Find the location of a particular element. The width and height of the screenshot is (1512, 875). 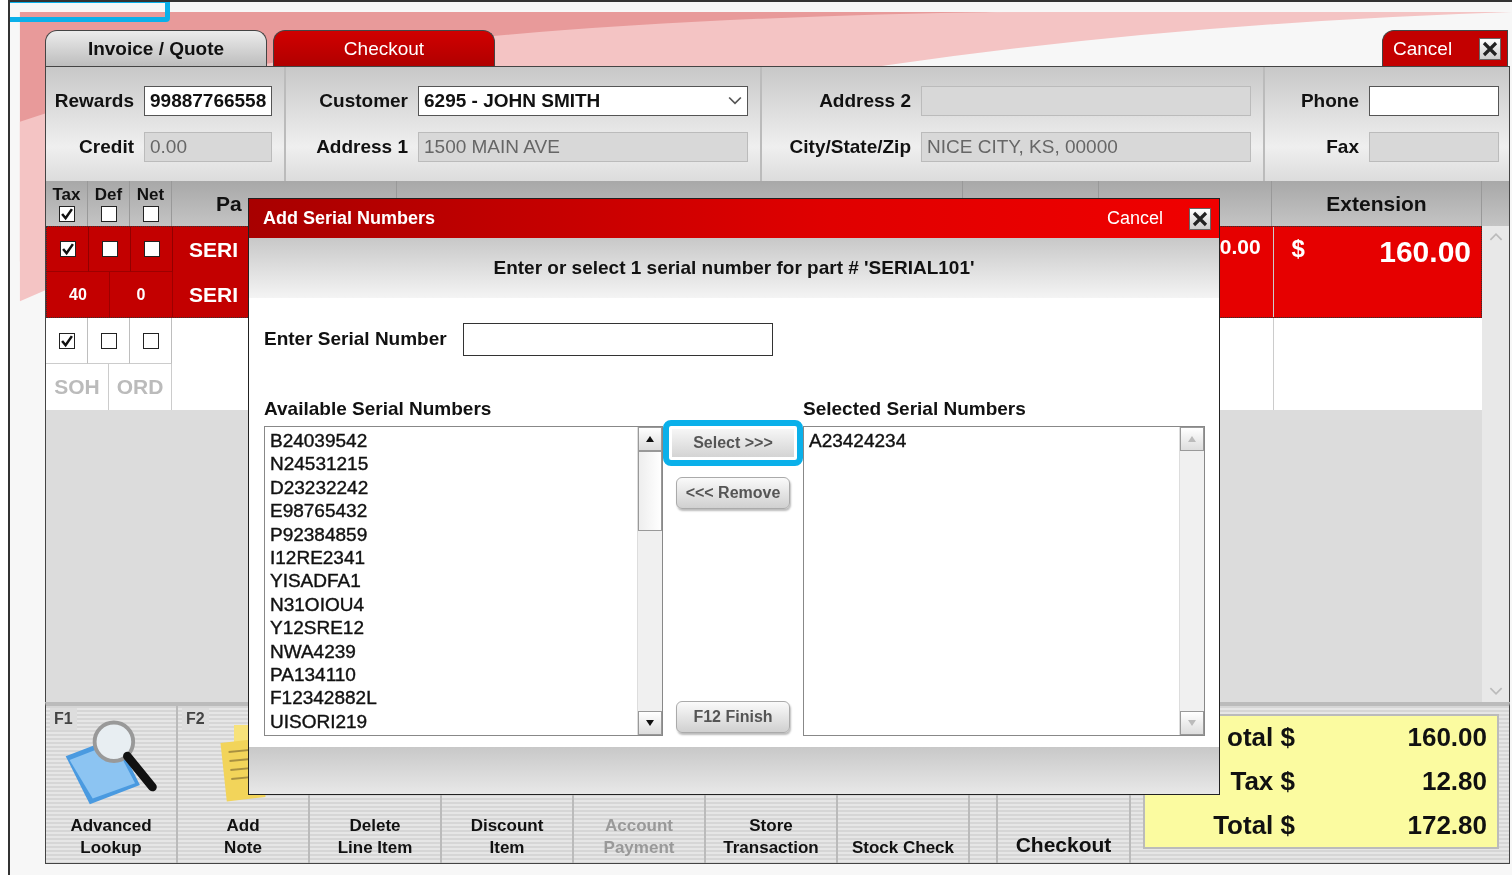

table-cell: 40 is located at coordinates (78, 294).